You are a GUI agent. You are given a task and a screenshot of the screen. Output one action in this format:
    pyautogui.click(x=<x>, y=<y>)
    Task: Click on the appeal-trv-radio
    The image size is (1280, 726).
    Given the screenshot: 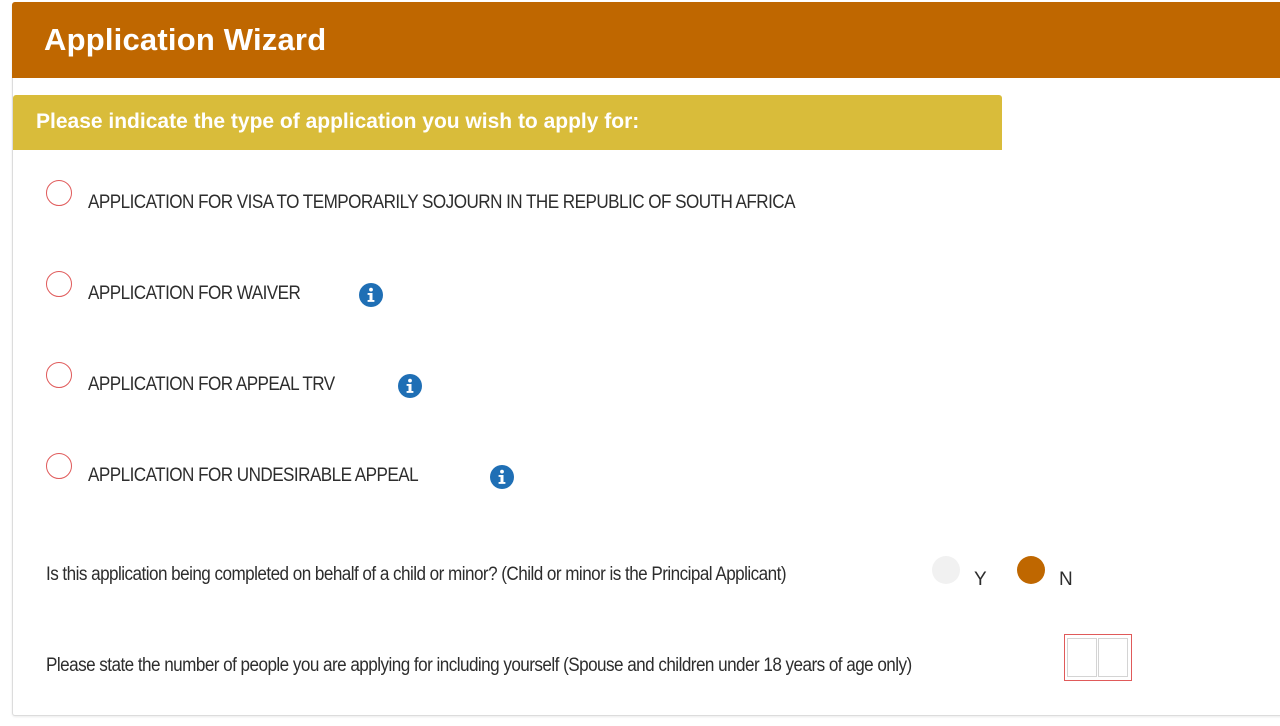 What is the action you would take?
    pyautogui.click(x=59, y=375)
    